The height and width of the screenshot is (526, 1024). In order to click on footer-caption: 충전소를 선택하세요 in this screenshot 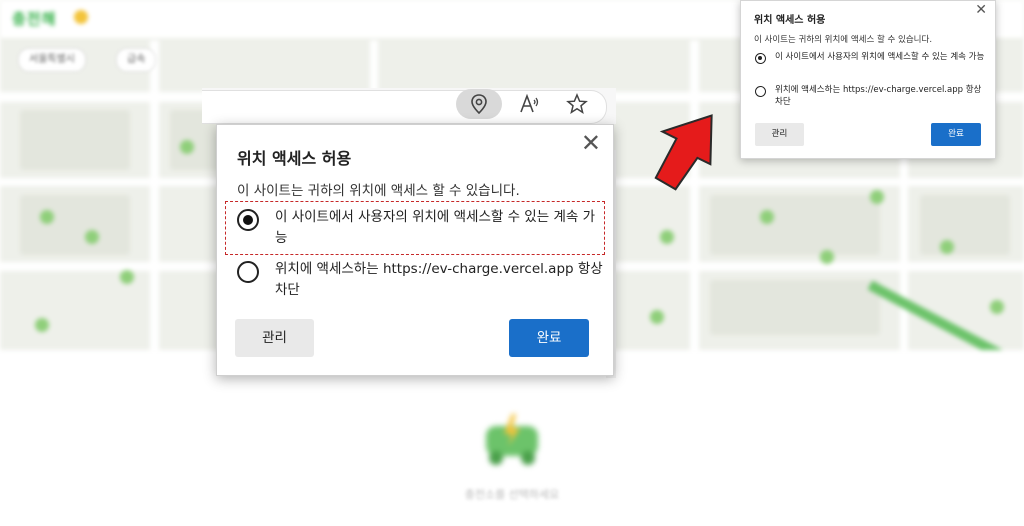, I will do `click(512, 494)`.